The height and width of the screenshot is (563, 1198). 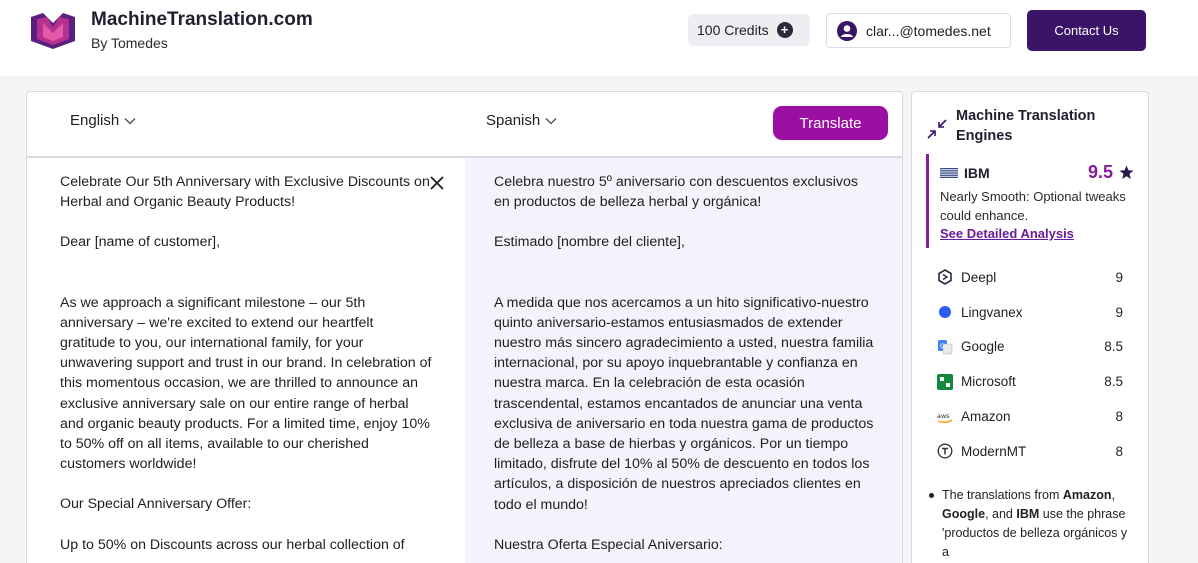 I want to click on engine-name: Deepl, so click(x=979, y=277).